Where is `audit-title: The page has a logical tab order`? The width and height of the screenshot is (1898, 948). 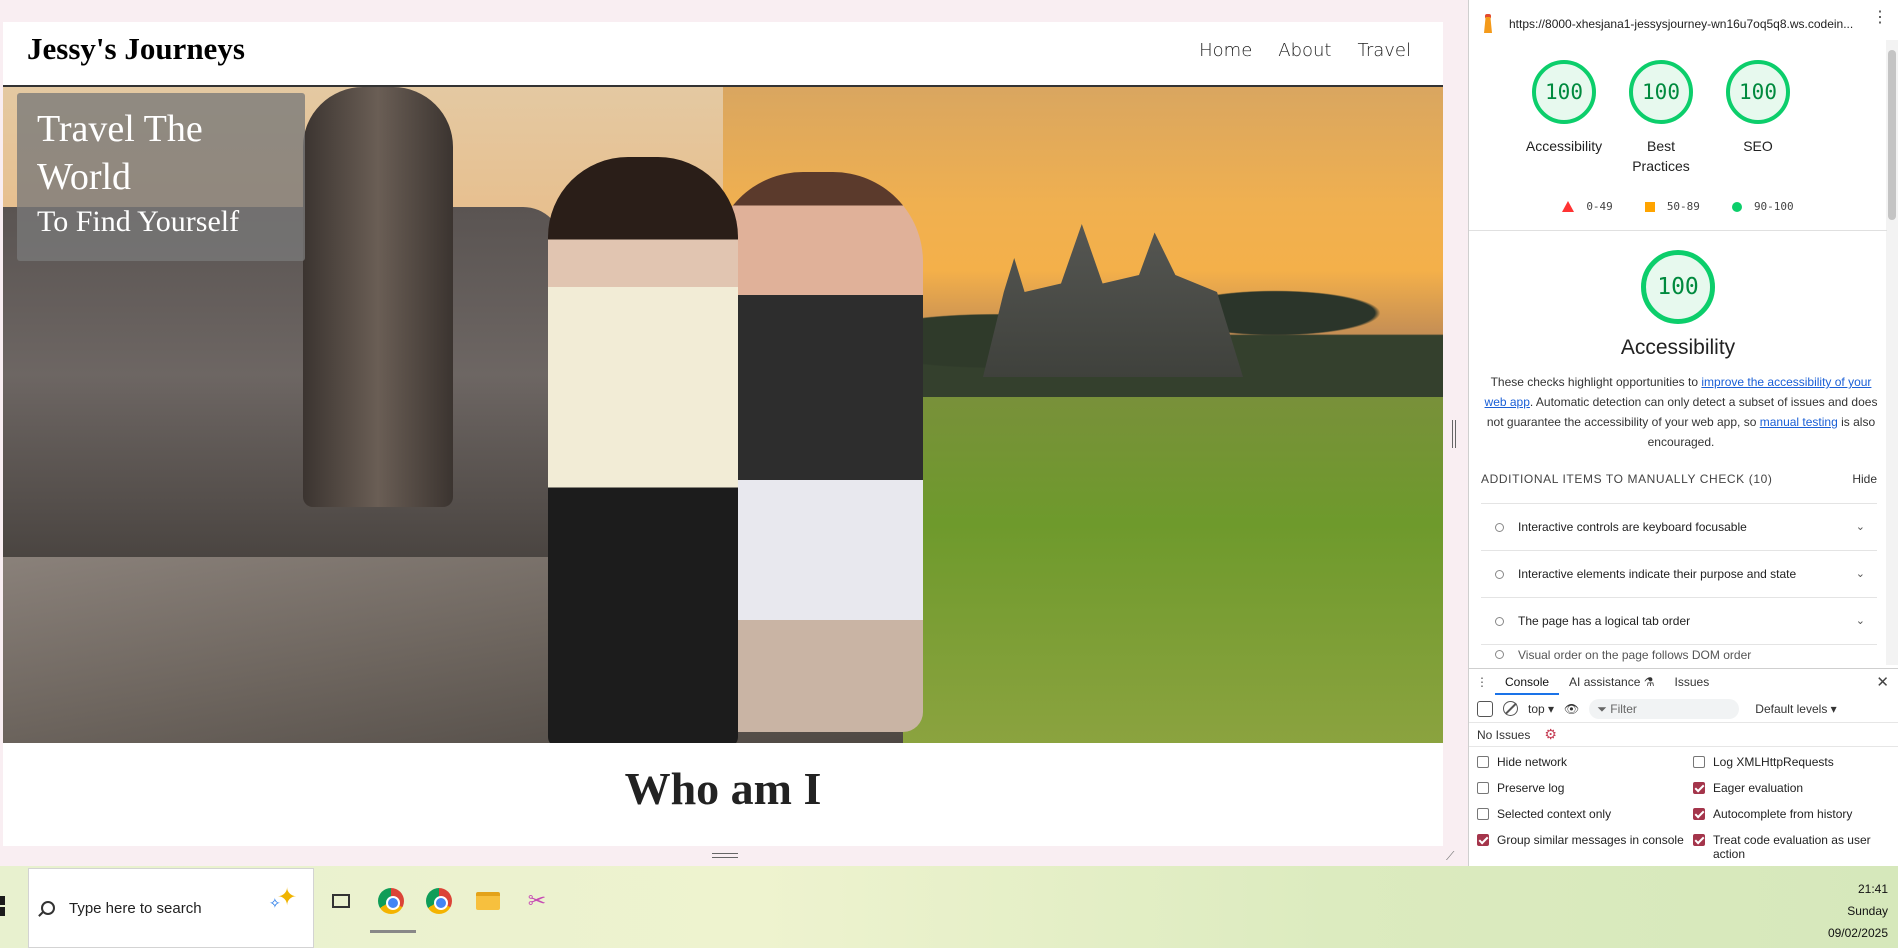 audit-title: The page has a logical tab order is located at coordinates (1604, 621).